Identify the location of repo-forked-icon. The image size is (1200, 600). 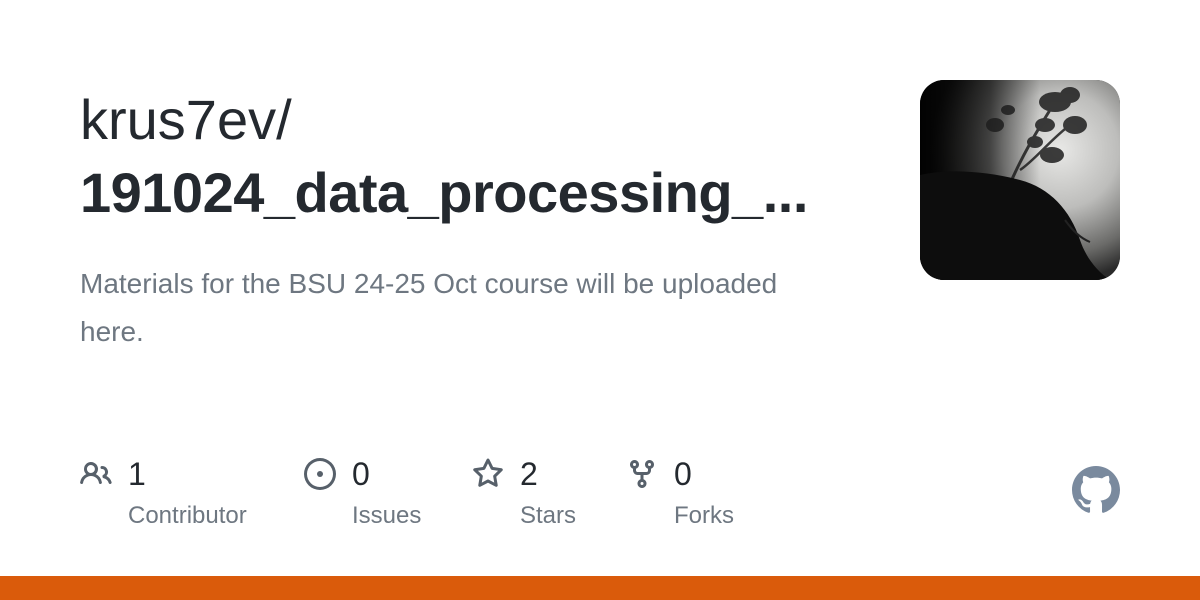
(642, 474).